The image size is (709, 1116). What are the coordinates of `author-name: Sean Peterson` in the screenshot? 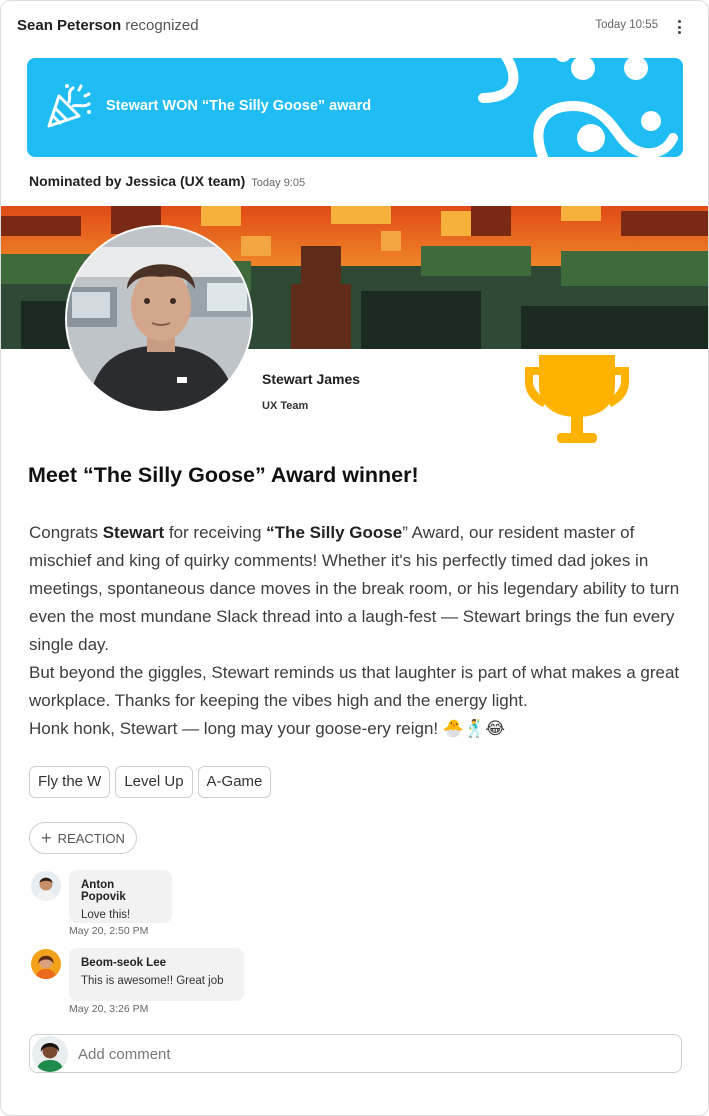 It's located at (69, 25).